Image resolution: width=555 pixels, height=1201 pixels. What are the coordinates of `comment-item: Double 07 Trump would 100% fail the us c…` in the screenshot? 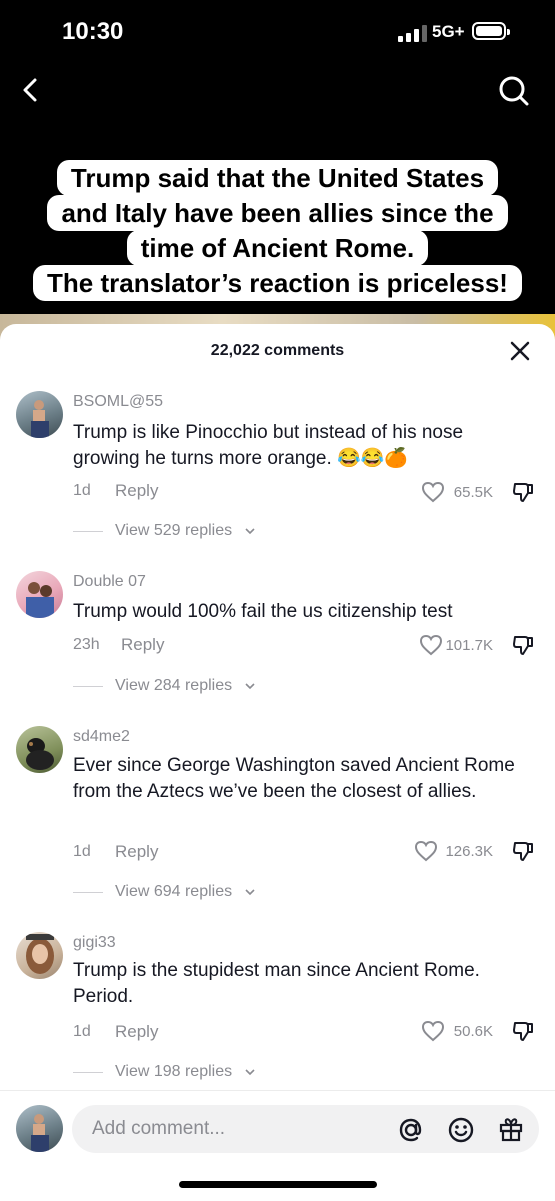 It's located at (277, 640).